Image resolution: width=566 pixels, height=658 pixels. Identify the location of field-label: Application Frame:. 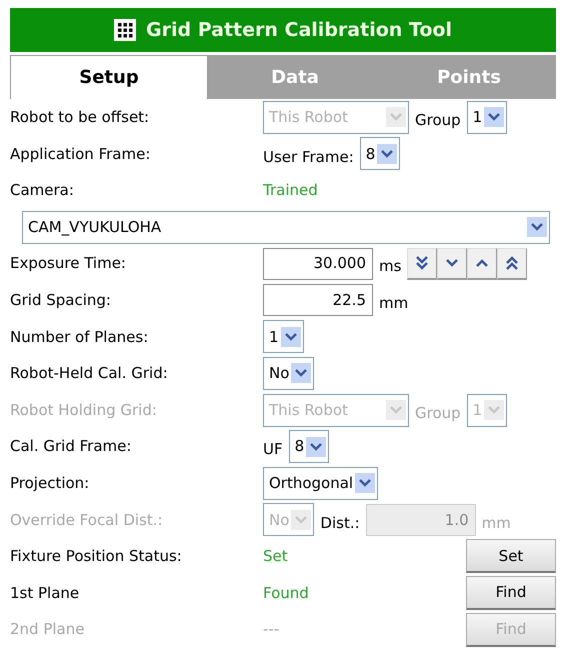
(81, 154).